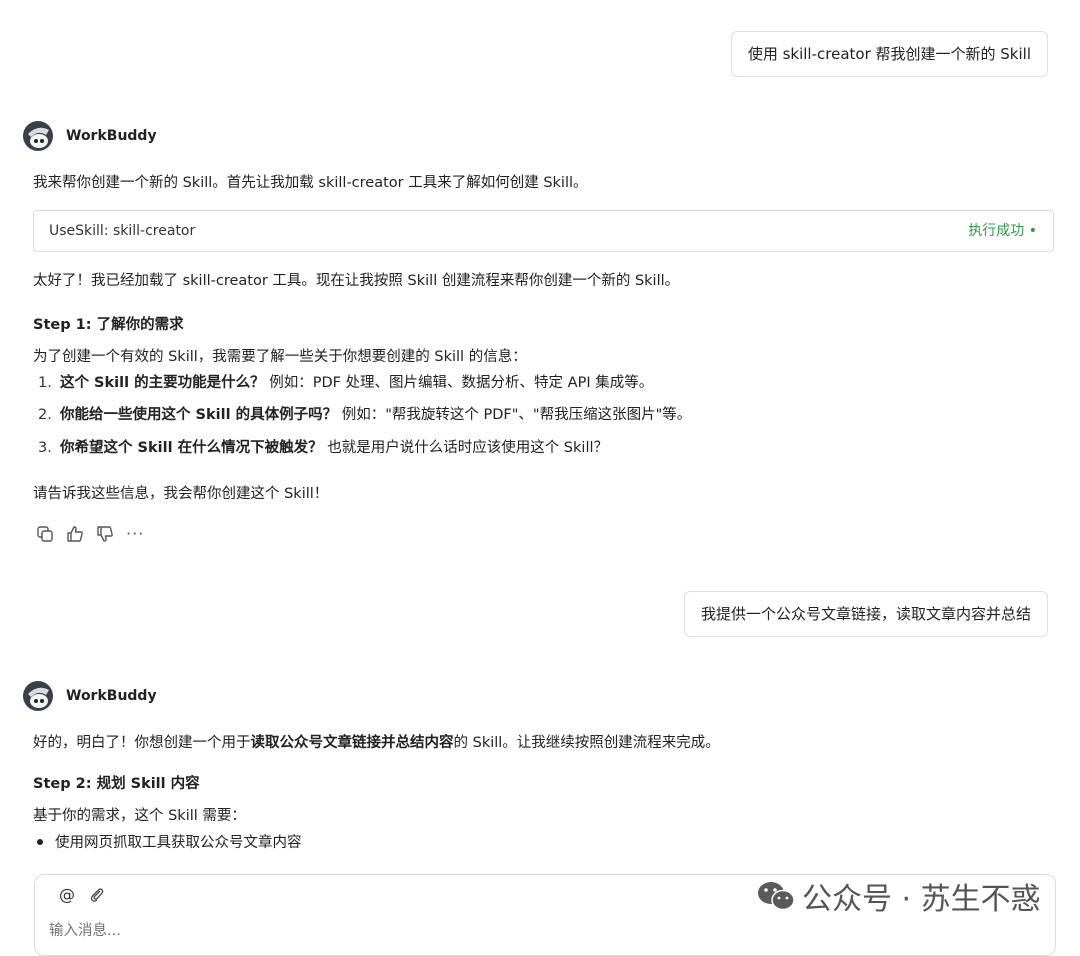 The image size is (1080, 956). What do you see at coordinates (97, 895) in the screenshot?
I see `paperclip-icon` at bounding box center [97, 895].